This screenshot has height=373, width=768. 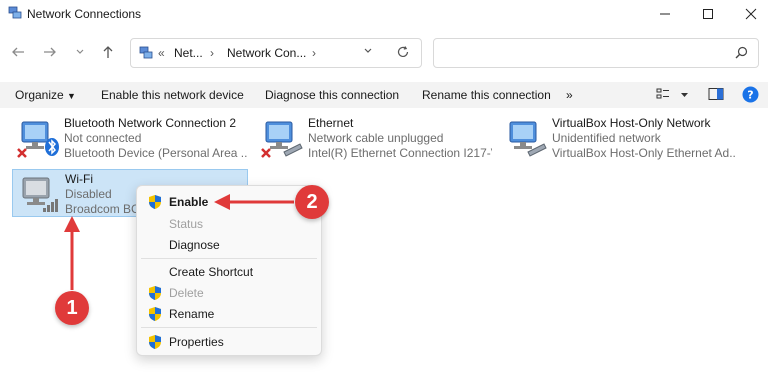 What do you see at coordinates (196, 342) in the screenshot?
I see `menu-item-label: Properties` at bounding box center [196, 342].